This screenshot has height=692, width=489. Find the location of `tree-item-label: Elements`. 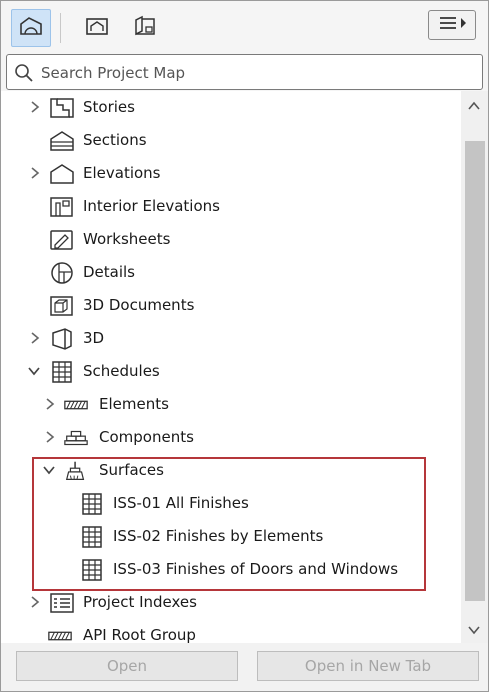

tree-item-label: Elements is located at coordinates (134, 404).